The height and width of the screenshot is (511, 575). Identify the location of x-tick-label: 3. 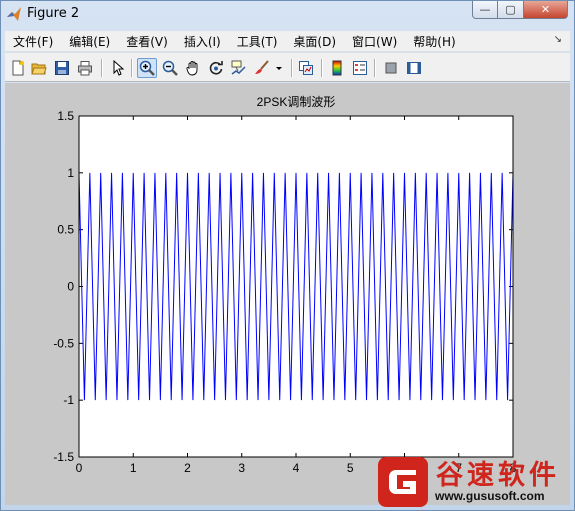
(241, 468).